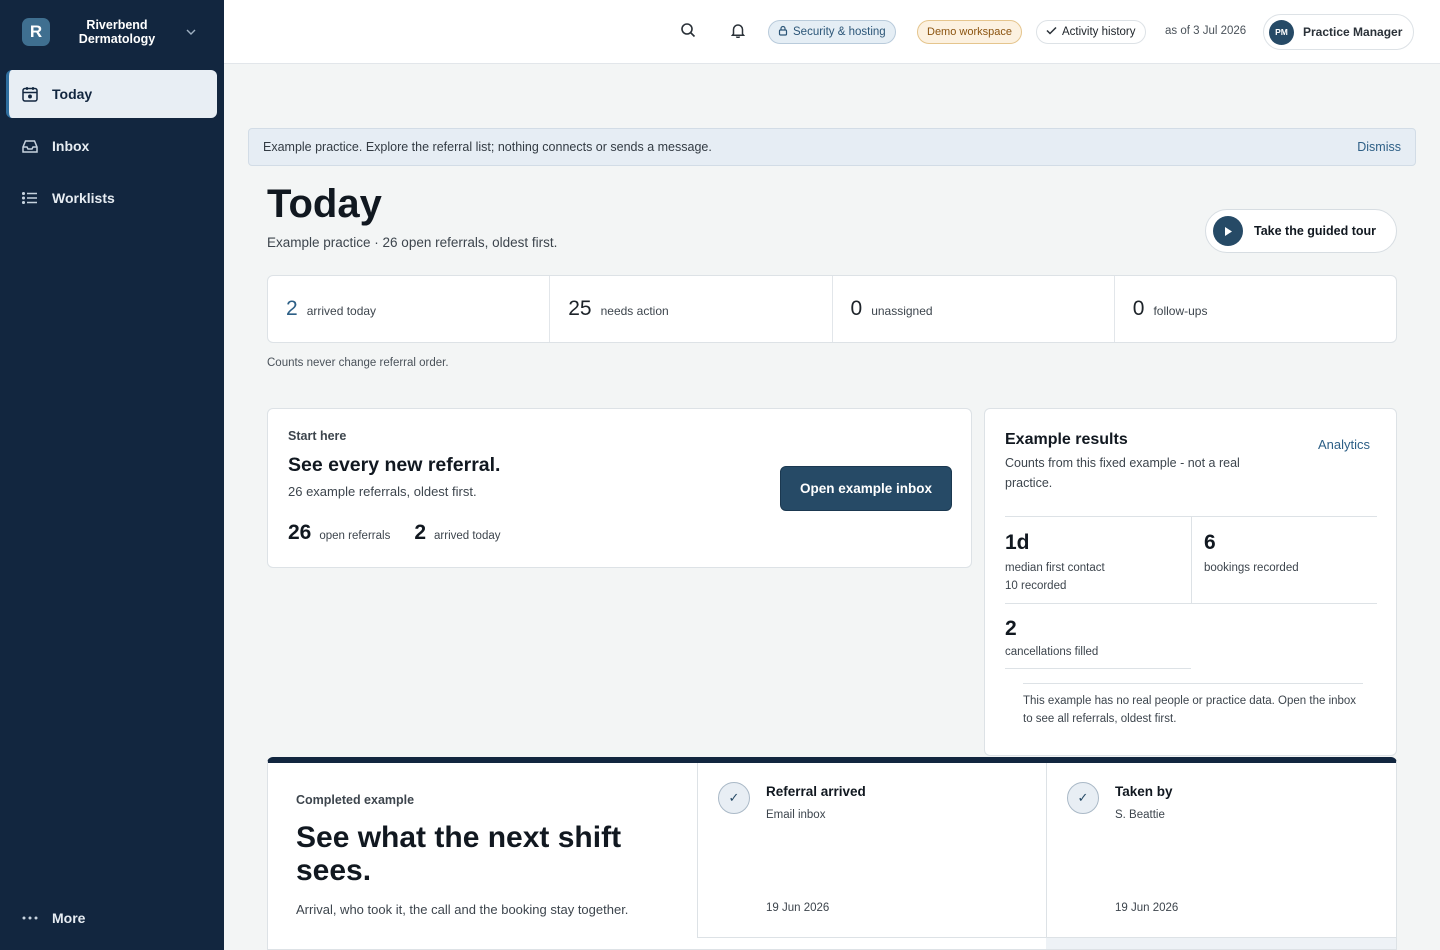  What do you see at coordinates (72, 94) in the screenshot?
I see `sidebar-item-label: Today` at bounding box center [72, 94].